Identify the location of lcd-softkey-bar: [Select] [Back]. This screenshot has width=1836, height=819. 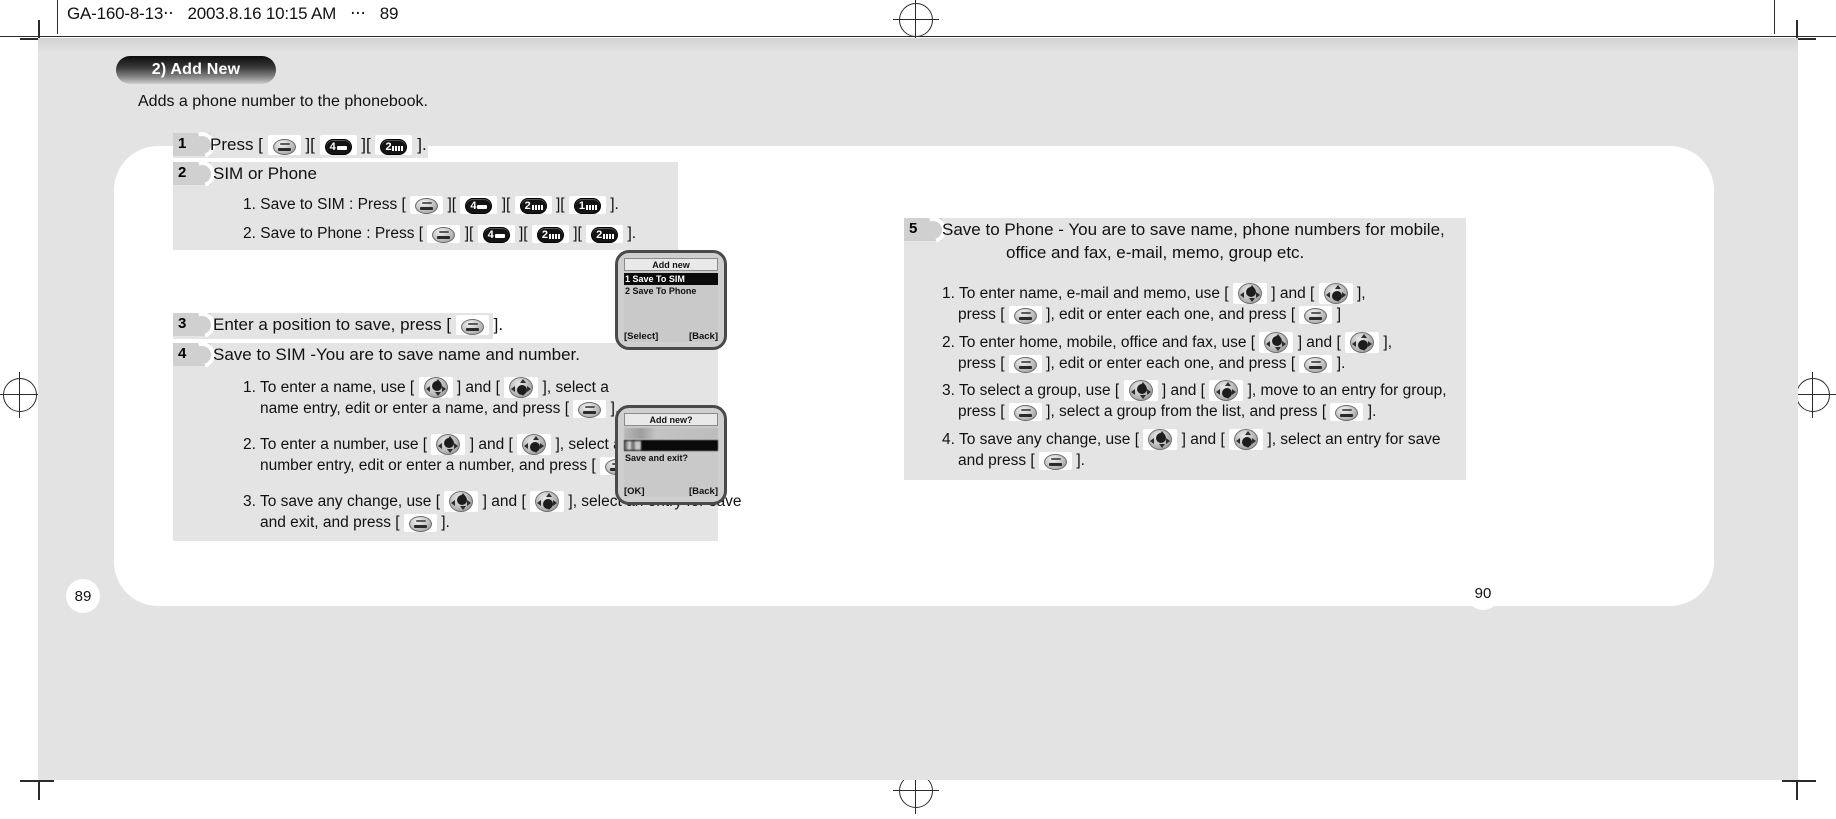
(671, 336).